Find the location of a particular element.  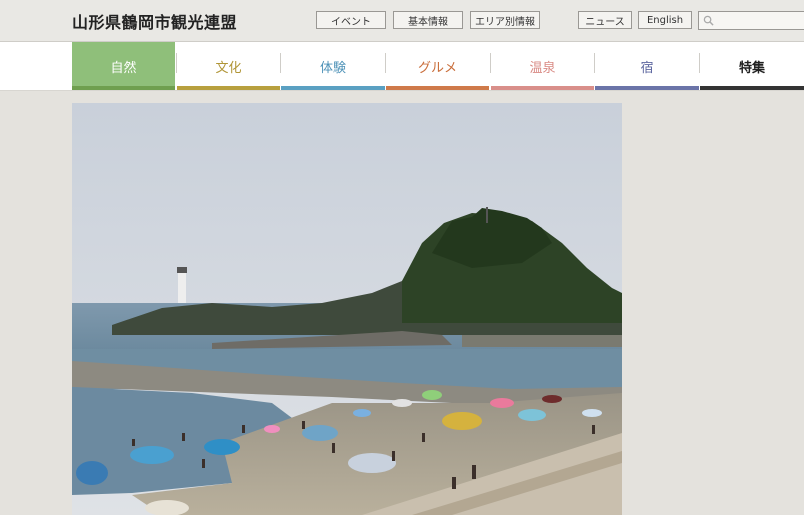

news-button: ニュース is located at coordinates (605, 20).